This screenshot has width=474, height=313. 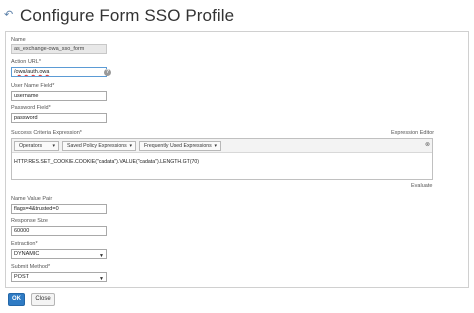 What do you see at coordinates (46, 133) in the screenshot?
I see `success-criteria-label: Success Criteria Expression*` at bounding box center [46, 133].